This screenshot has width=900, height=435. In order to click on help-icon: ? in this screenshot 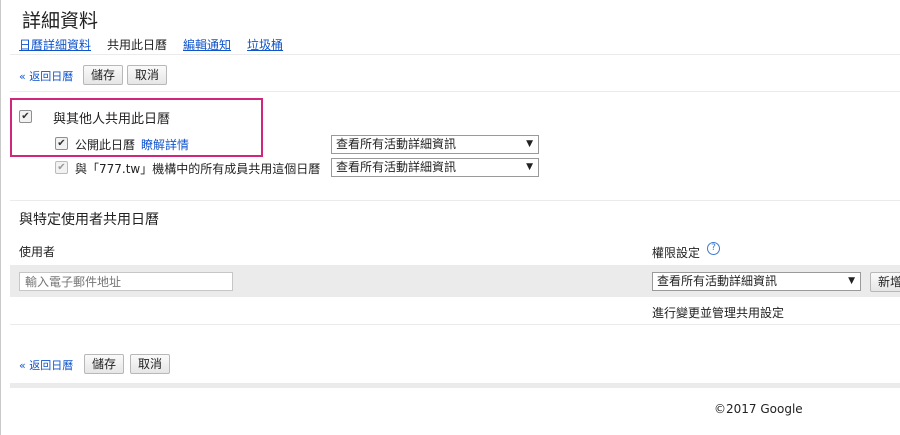, I will do `click(713, 248)`.